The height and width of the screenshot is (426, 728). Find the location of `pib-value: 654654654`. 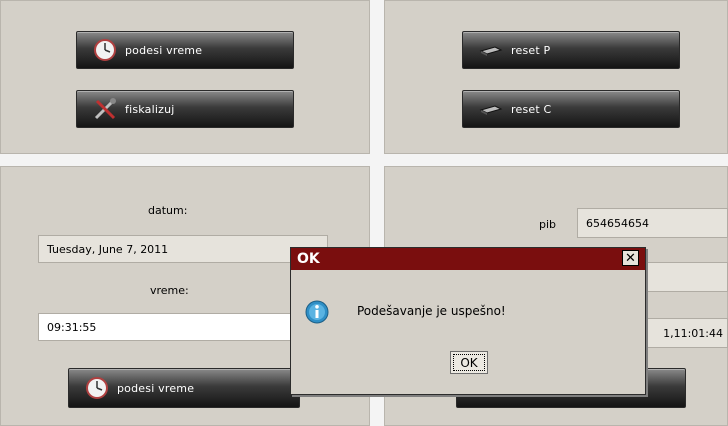

pib-value: 654654654 is located at coordinates (617, 223).